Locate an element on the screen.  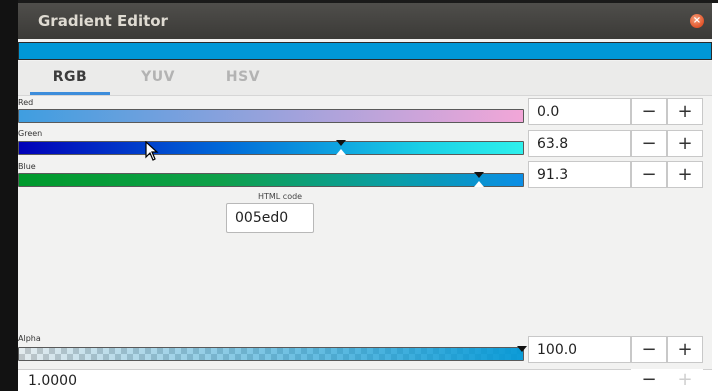
alpha-slider is located at coordinates (271, 354).